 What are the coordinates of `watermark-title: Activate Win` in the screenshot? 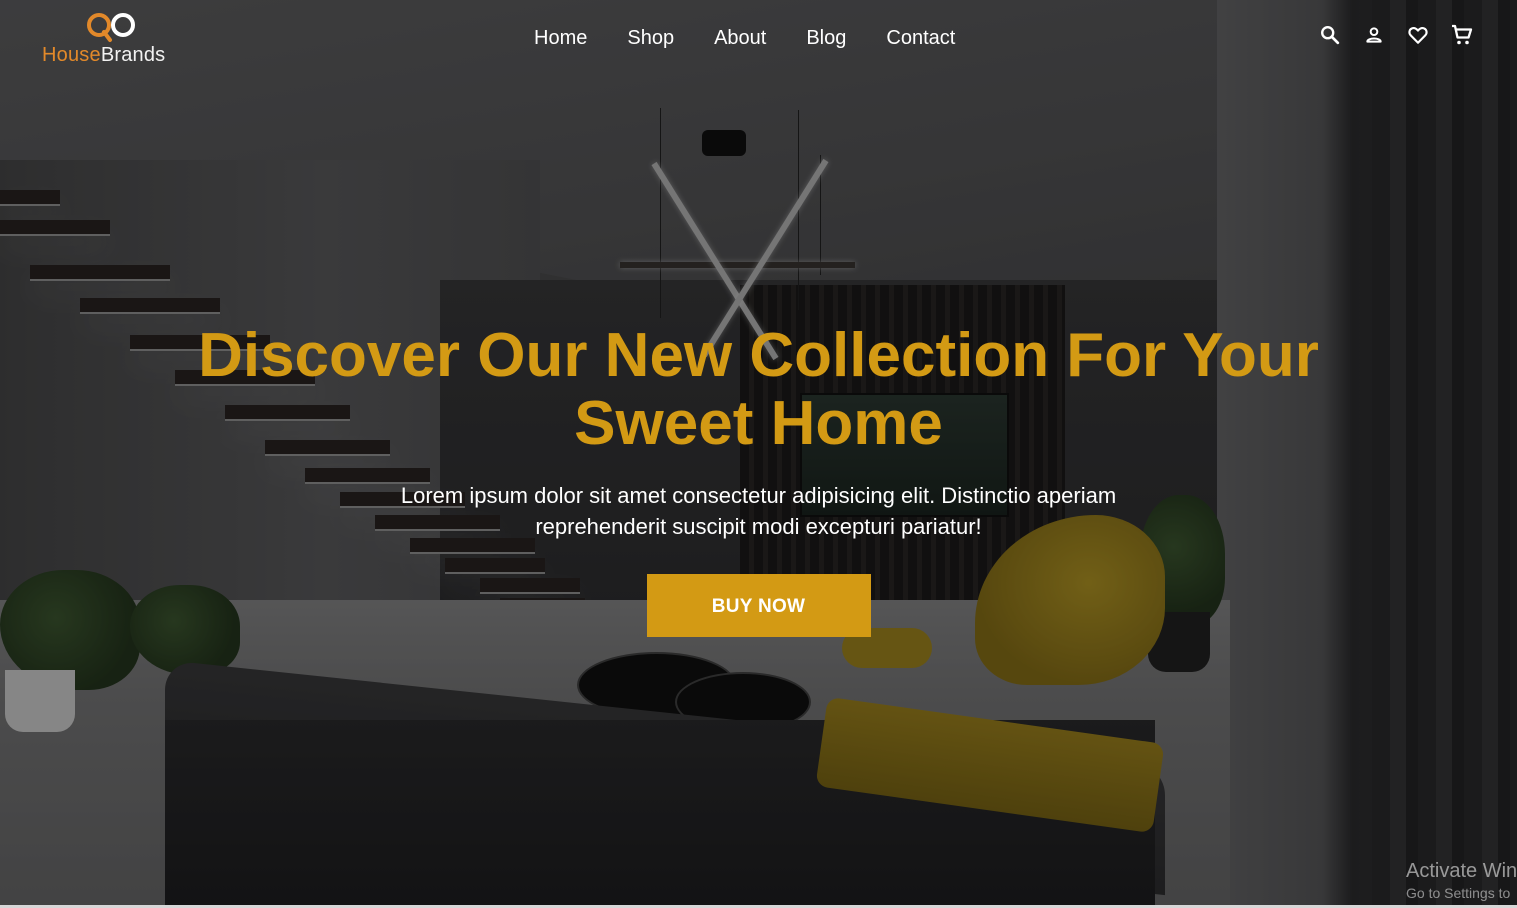 It's located at (1461, 871).